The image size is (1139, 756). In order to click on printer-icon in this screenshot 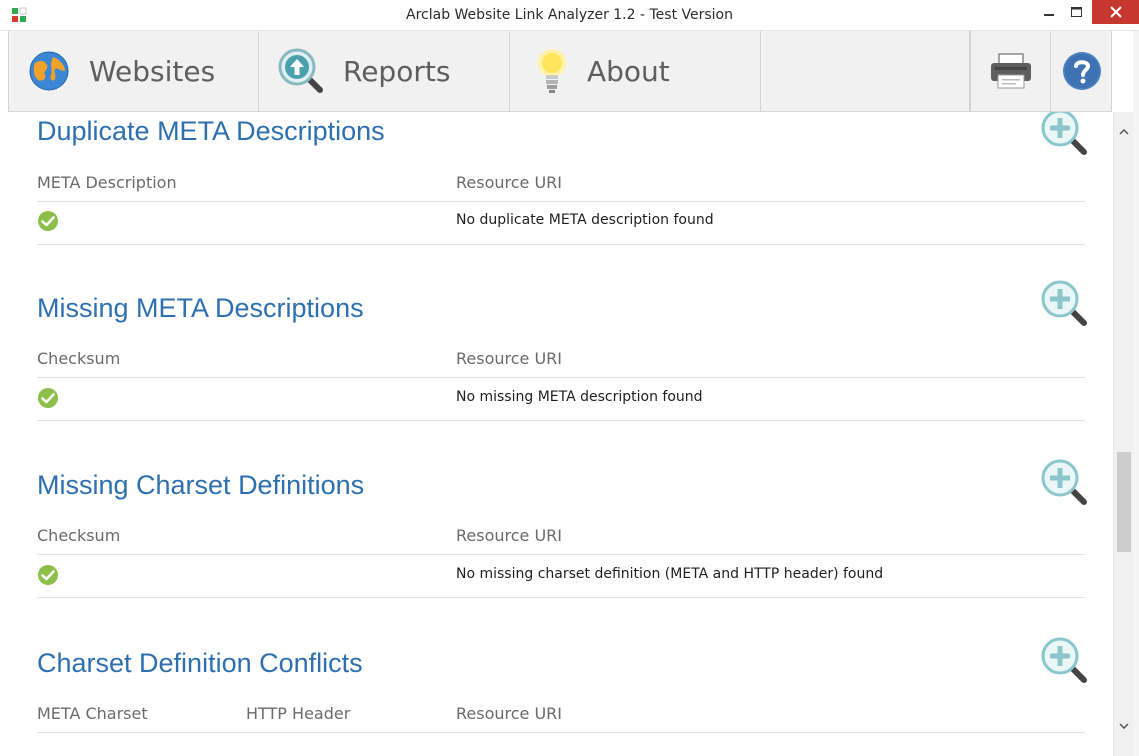, I will do `click(1010, 71)`.